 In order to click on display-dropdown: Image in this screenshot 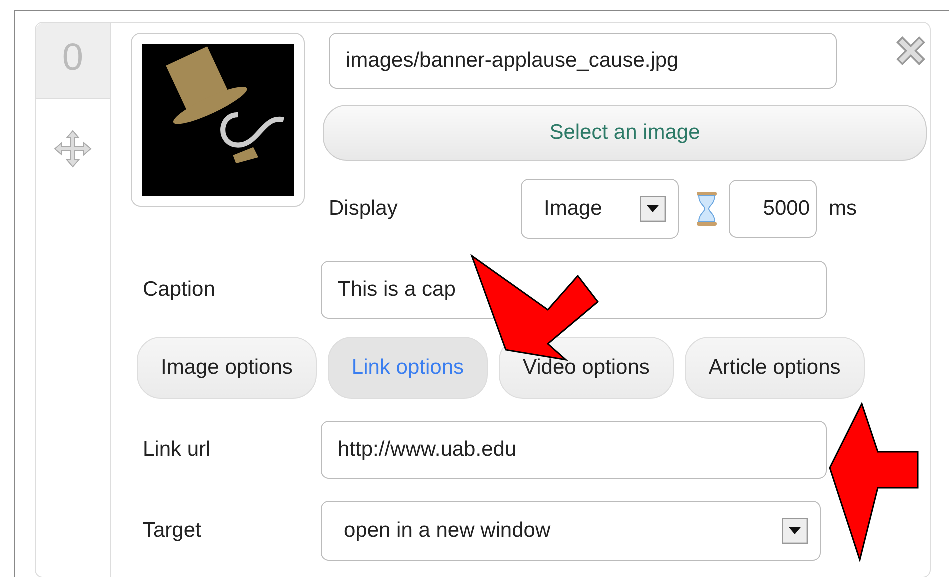, I will do `click(600, 209)`.